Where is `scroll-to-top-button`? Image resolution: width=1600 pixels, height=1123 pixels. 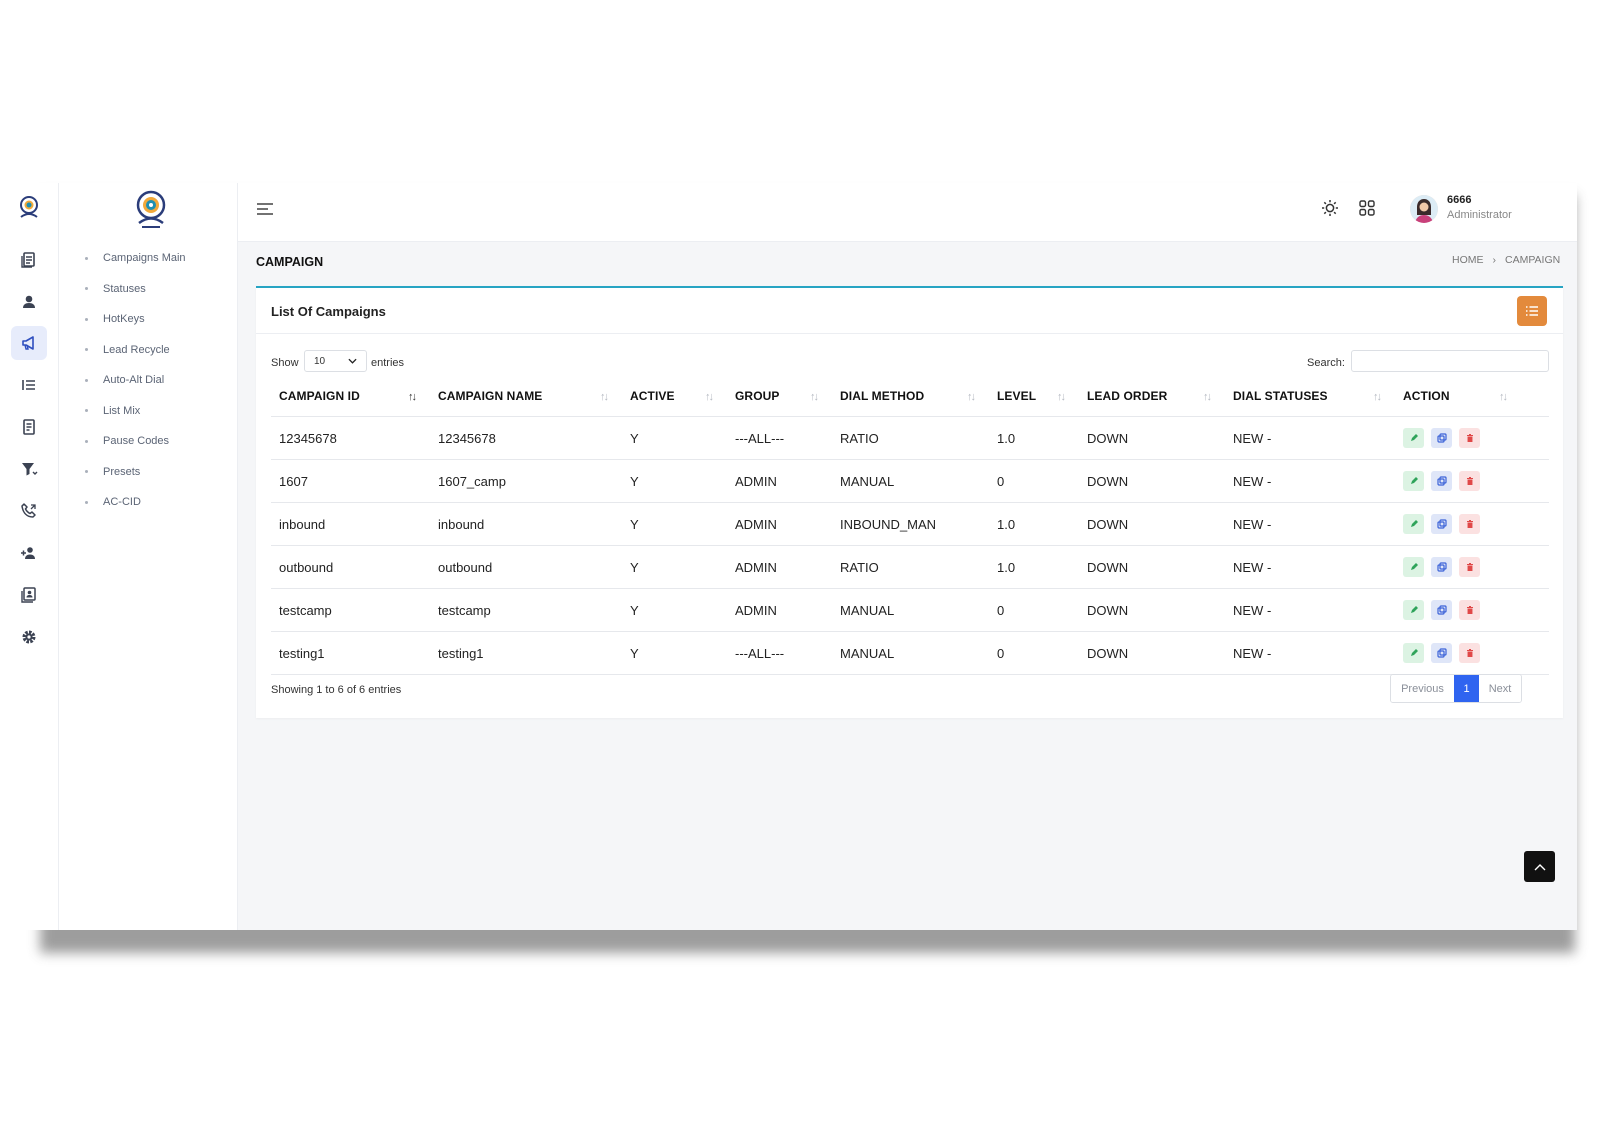 scroll-to-top-button is located at coordinates (1539, 866).